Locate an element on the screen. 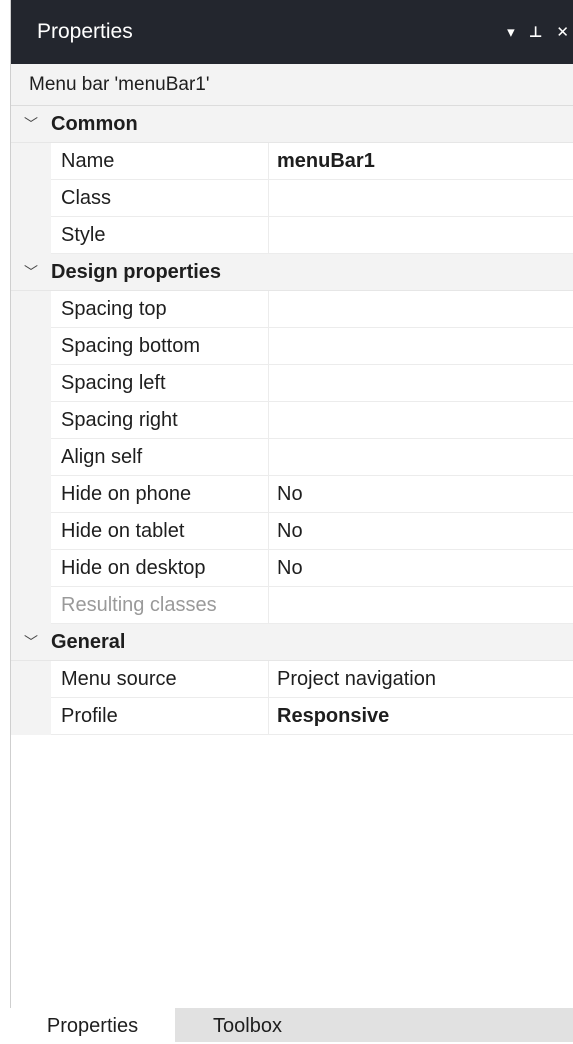 The width and height of the screenshot is (573, 1044). property-row-spacing-top: Spacing top is located at coordinates (292, 309).